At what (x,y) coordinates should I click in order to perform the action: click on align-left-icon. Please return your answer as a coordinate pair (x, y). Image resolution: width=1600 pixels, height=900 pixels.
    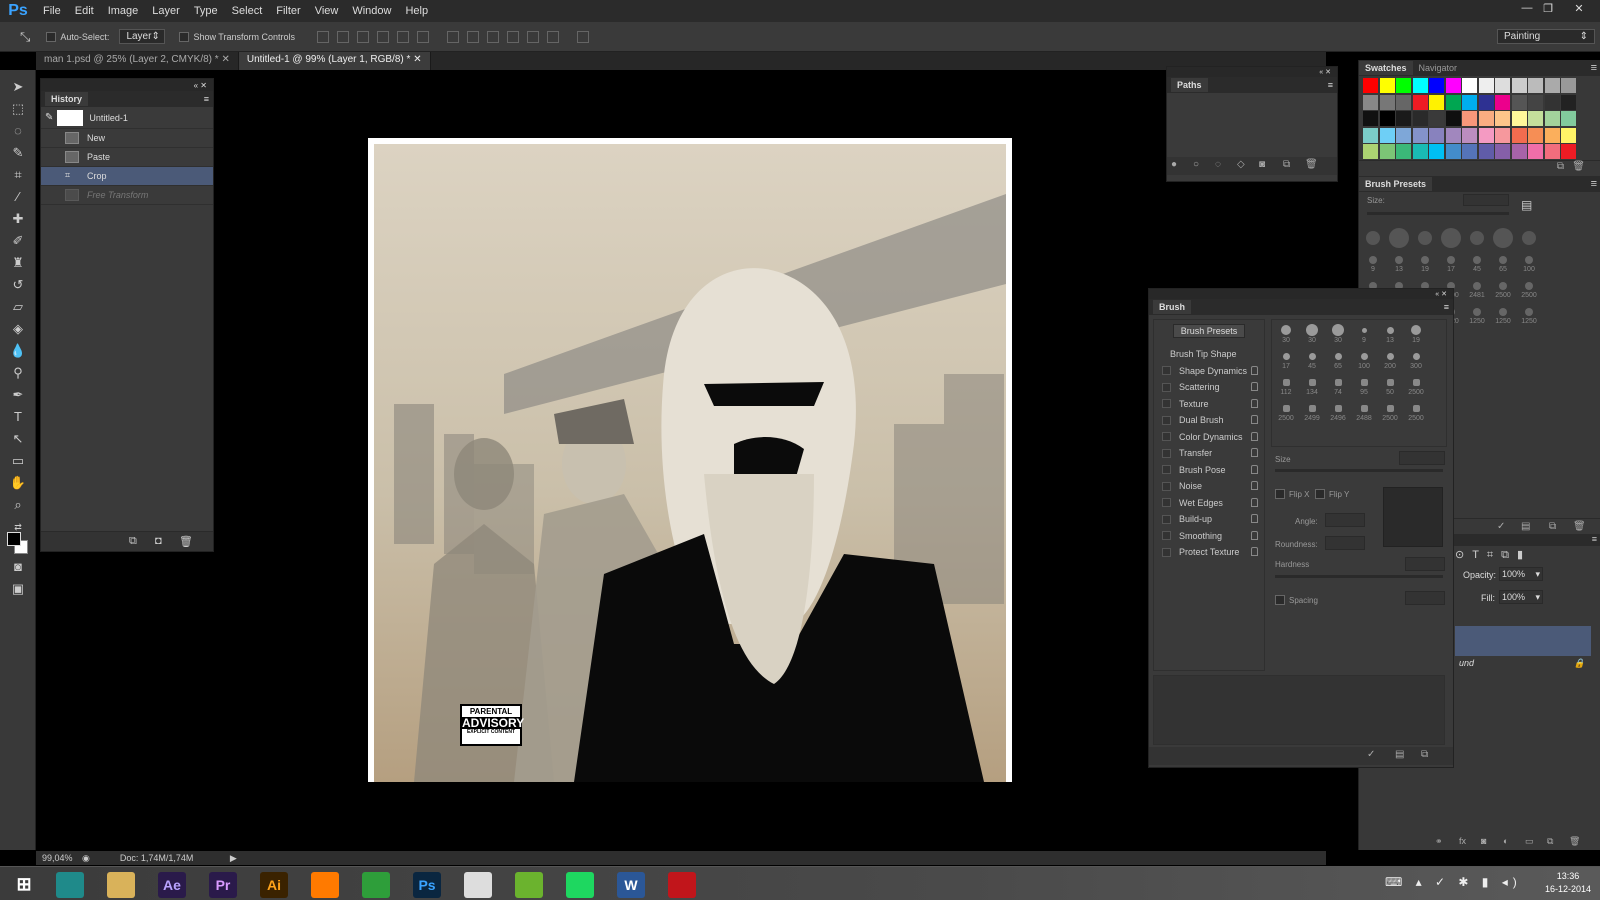
    Looking at the image, I should click on (382, 36).